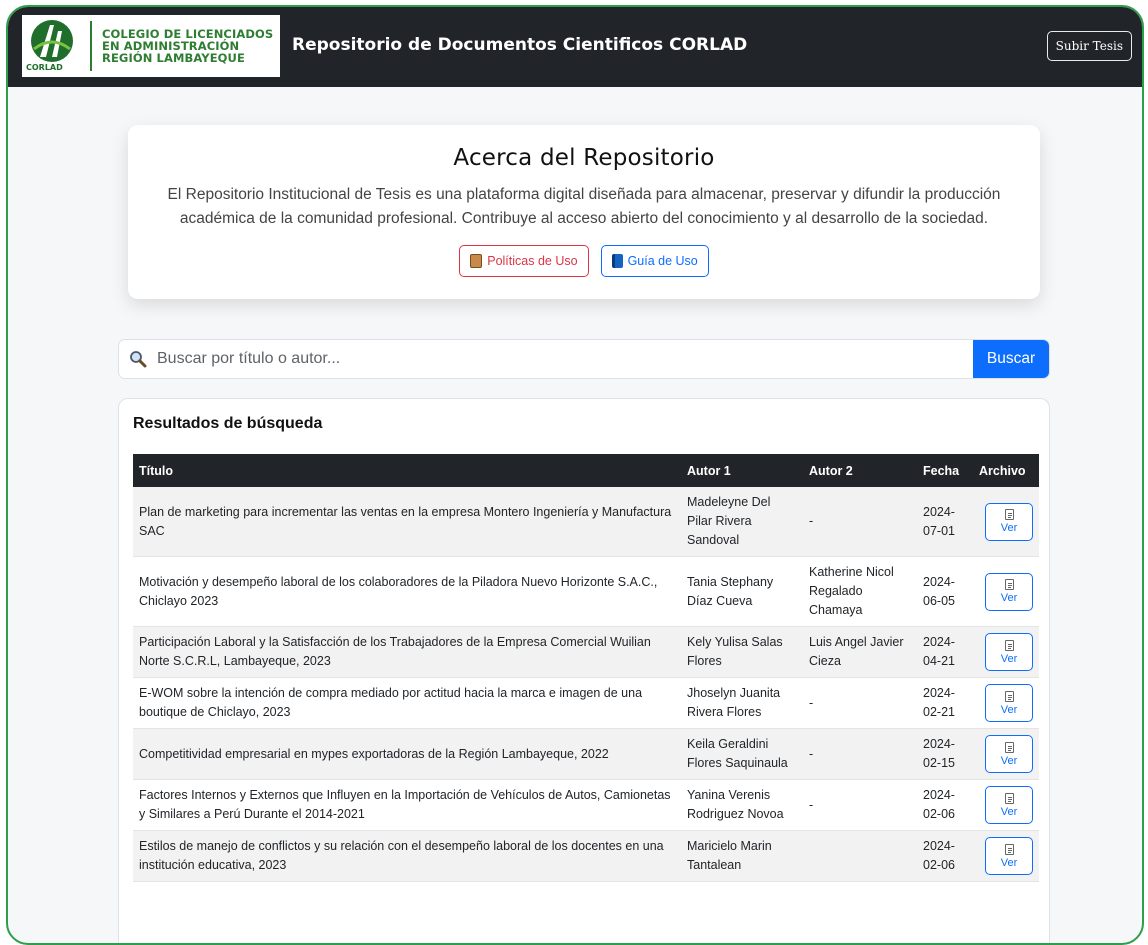 The height and width of the screenshot is (945, 1148). I want to click on scroll-icon, so click(476, 261).